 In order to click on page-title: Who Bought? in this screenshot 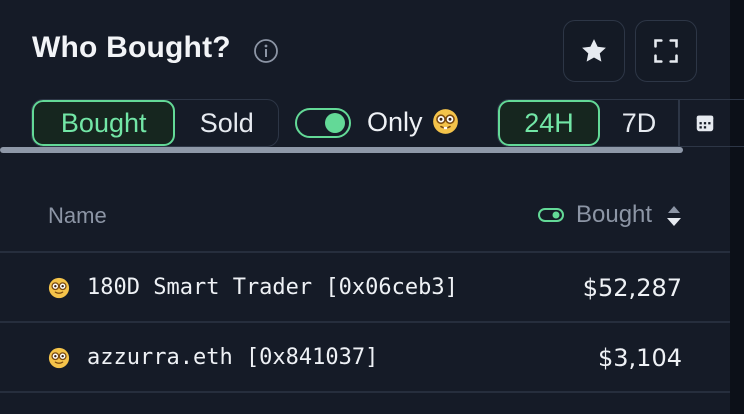, I will do `click(131, 47)`.